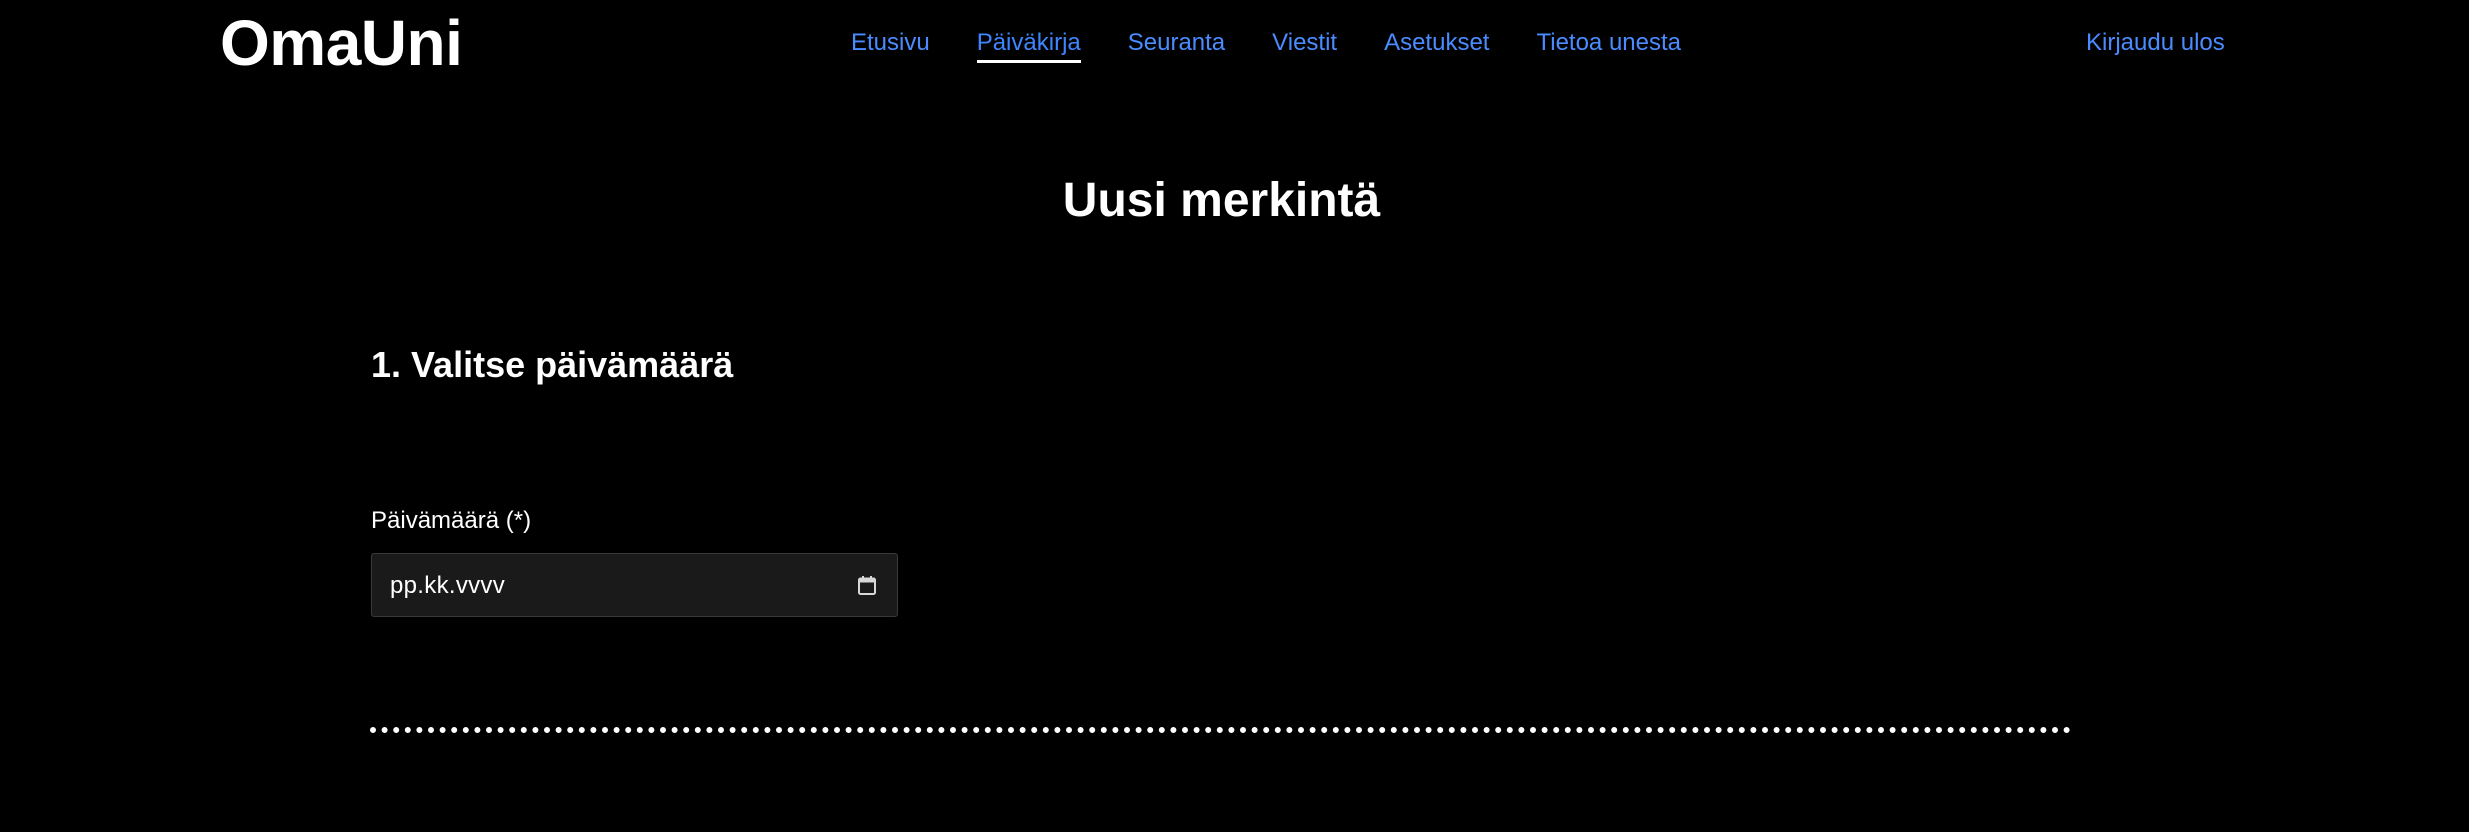 The height and width of the screenshot is (832, 2469). I want to click on section-title: 1. Valitse päivämäärä, so click(552, 364).